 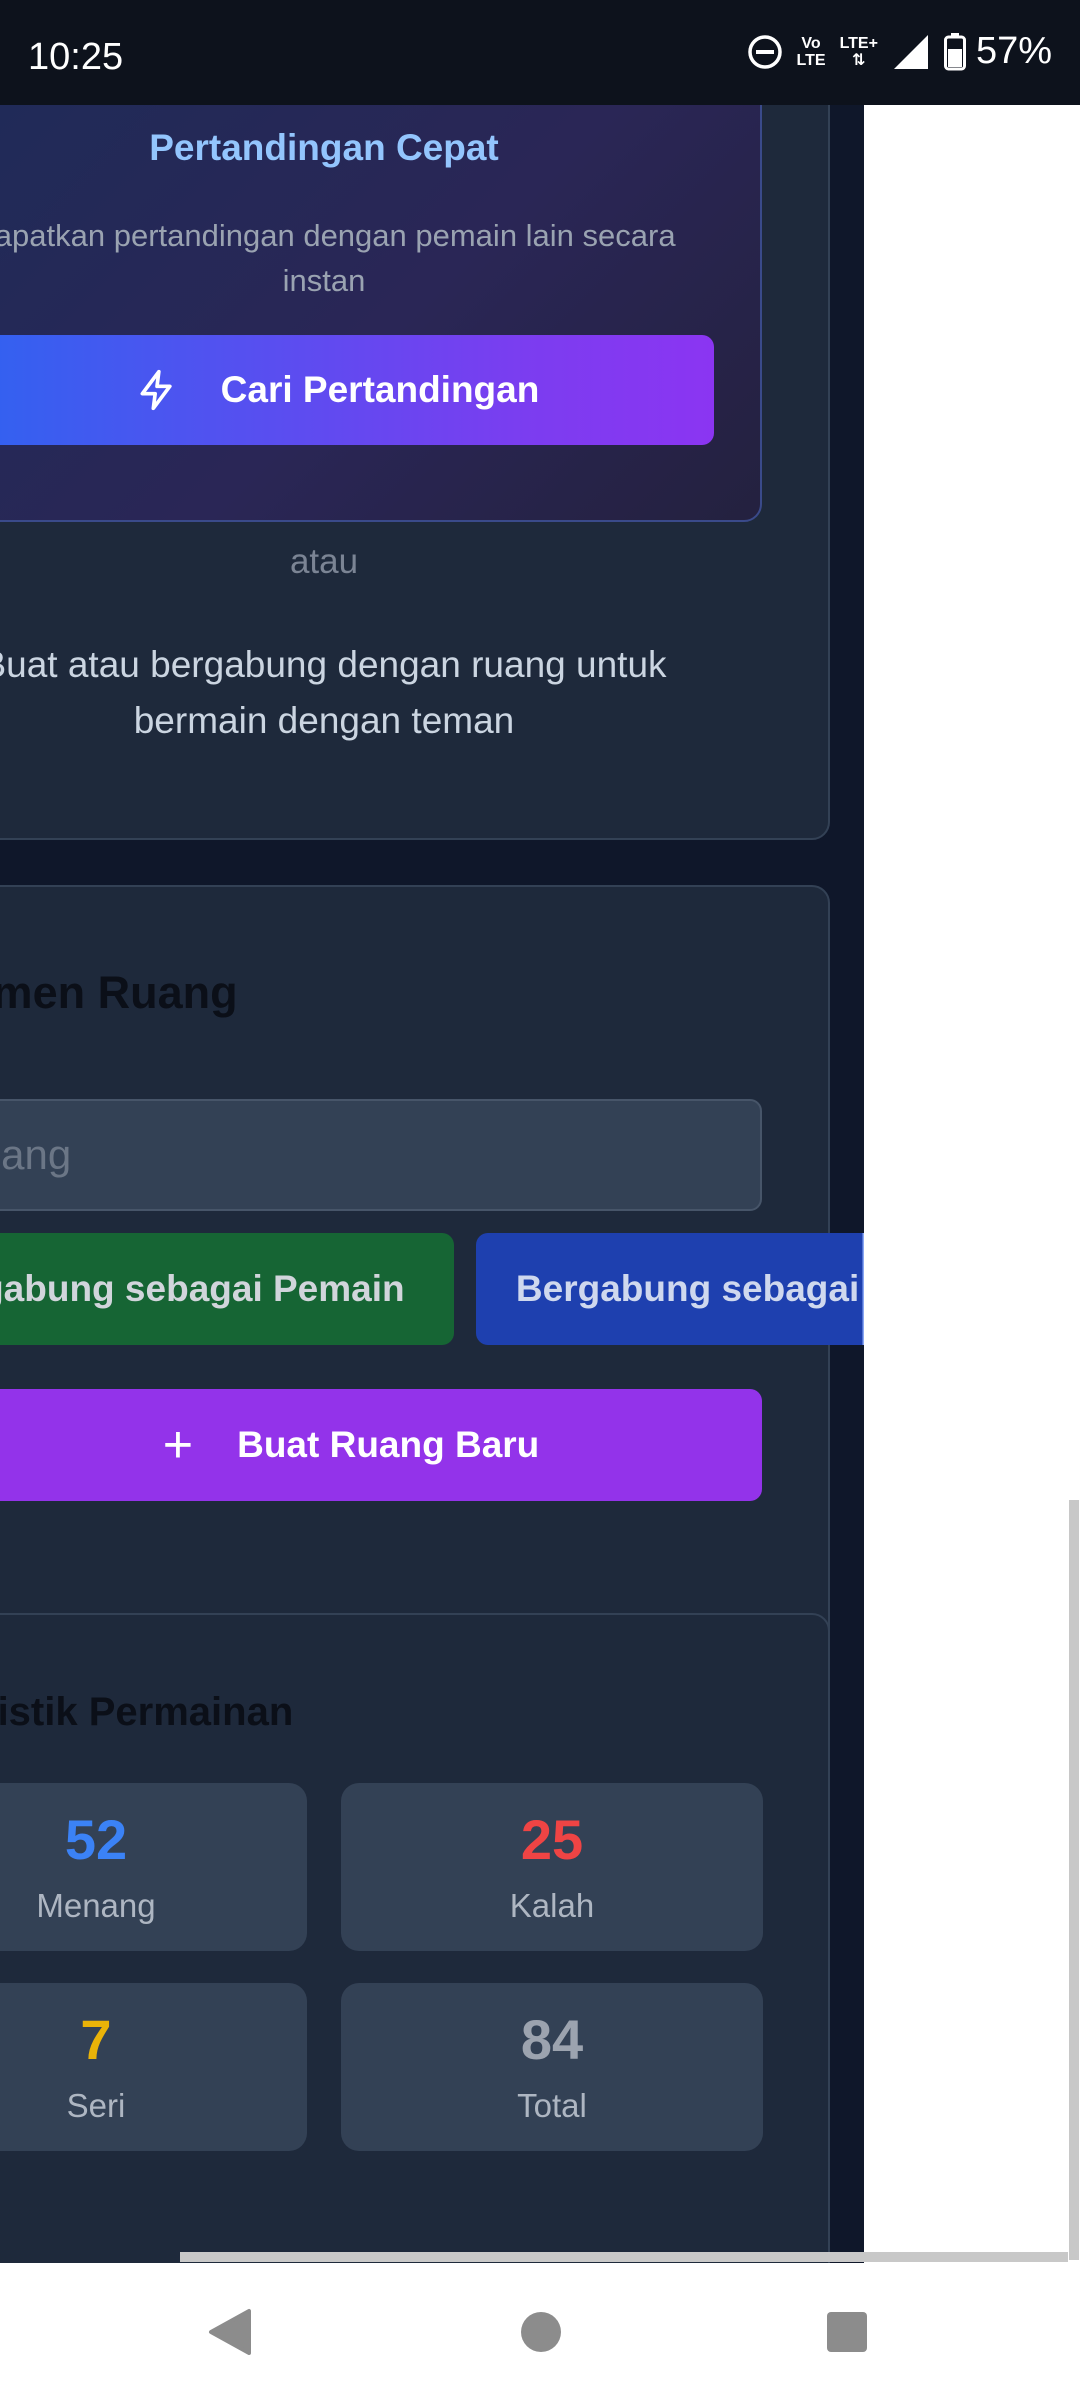 I want to click on room-management-heading: Manajemen Ruang, so click(x=119, y=992).